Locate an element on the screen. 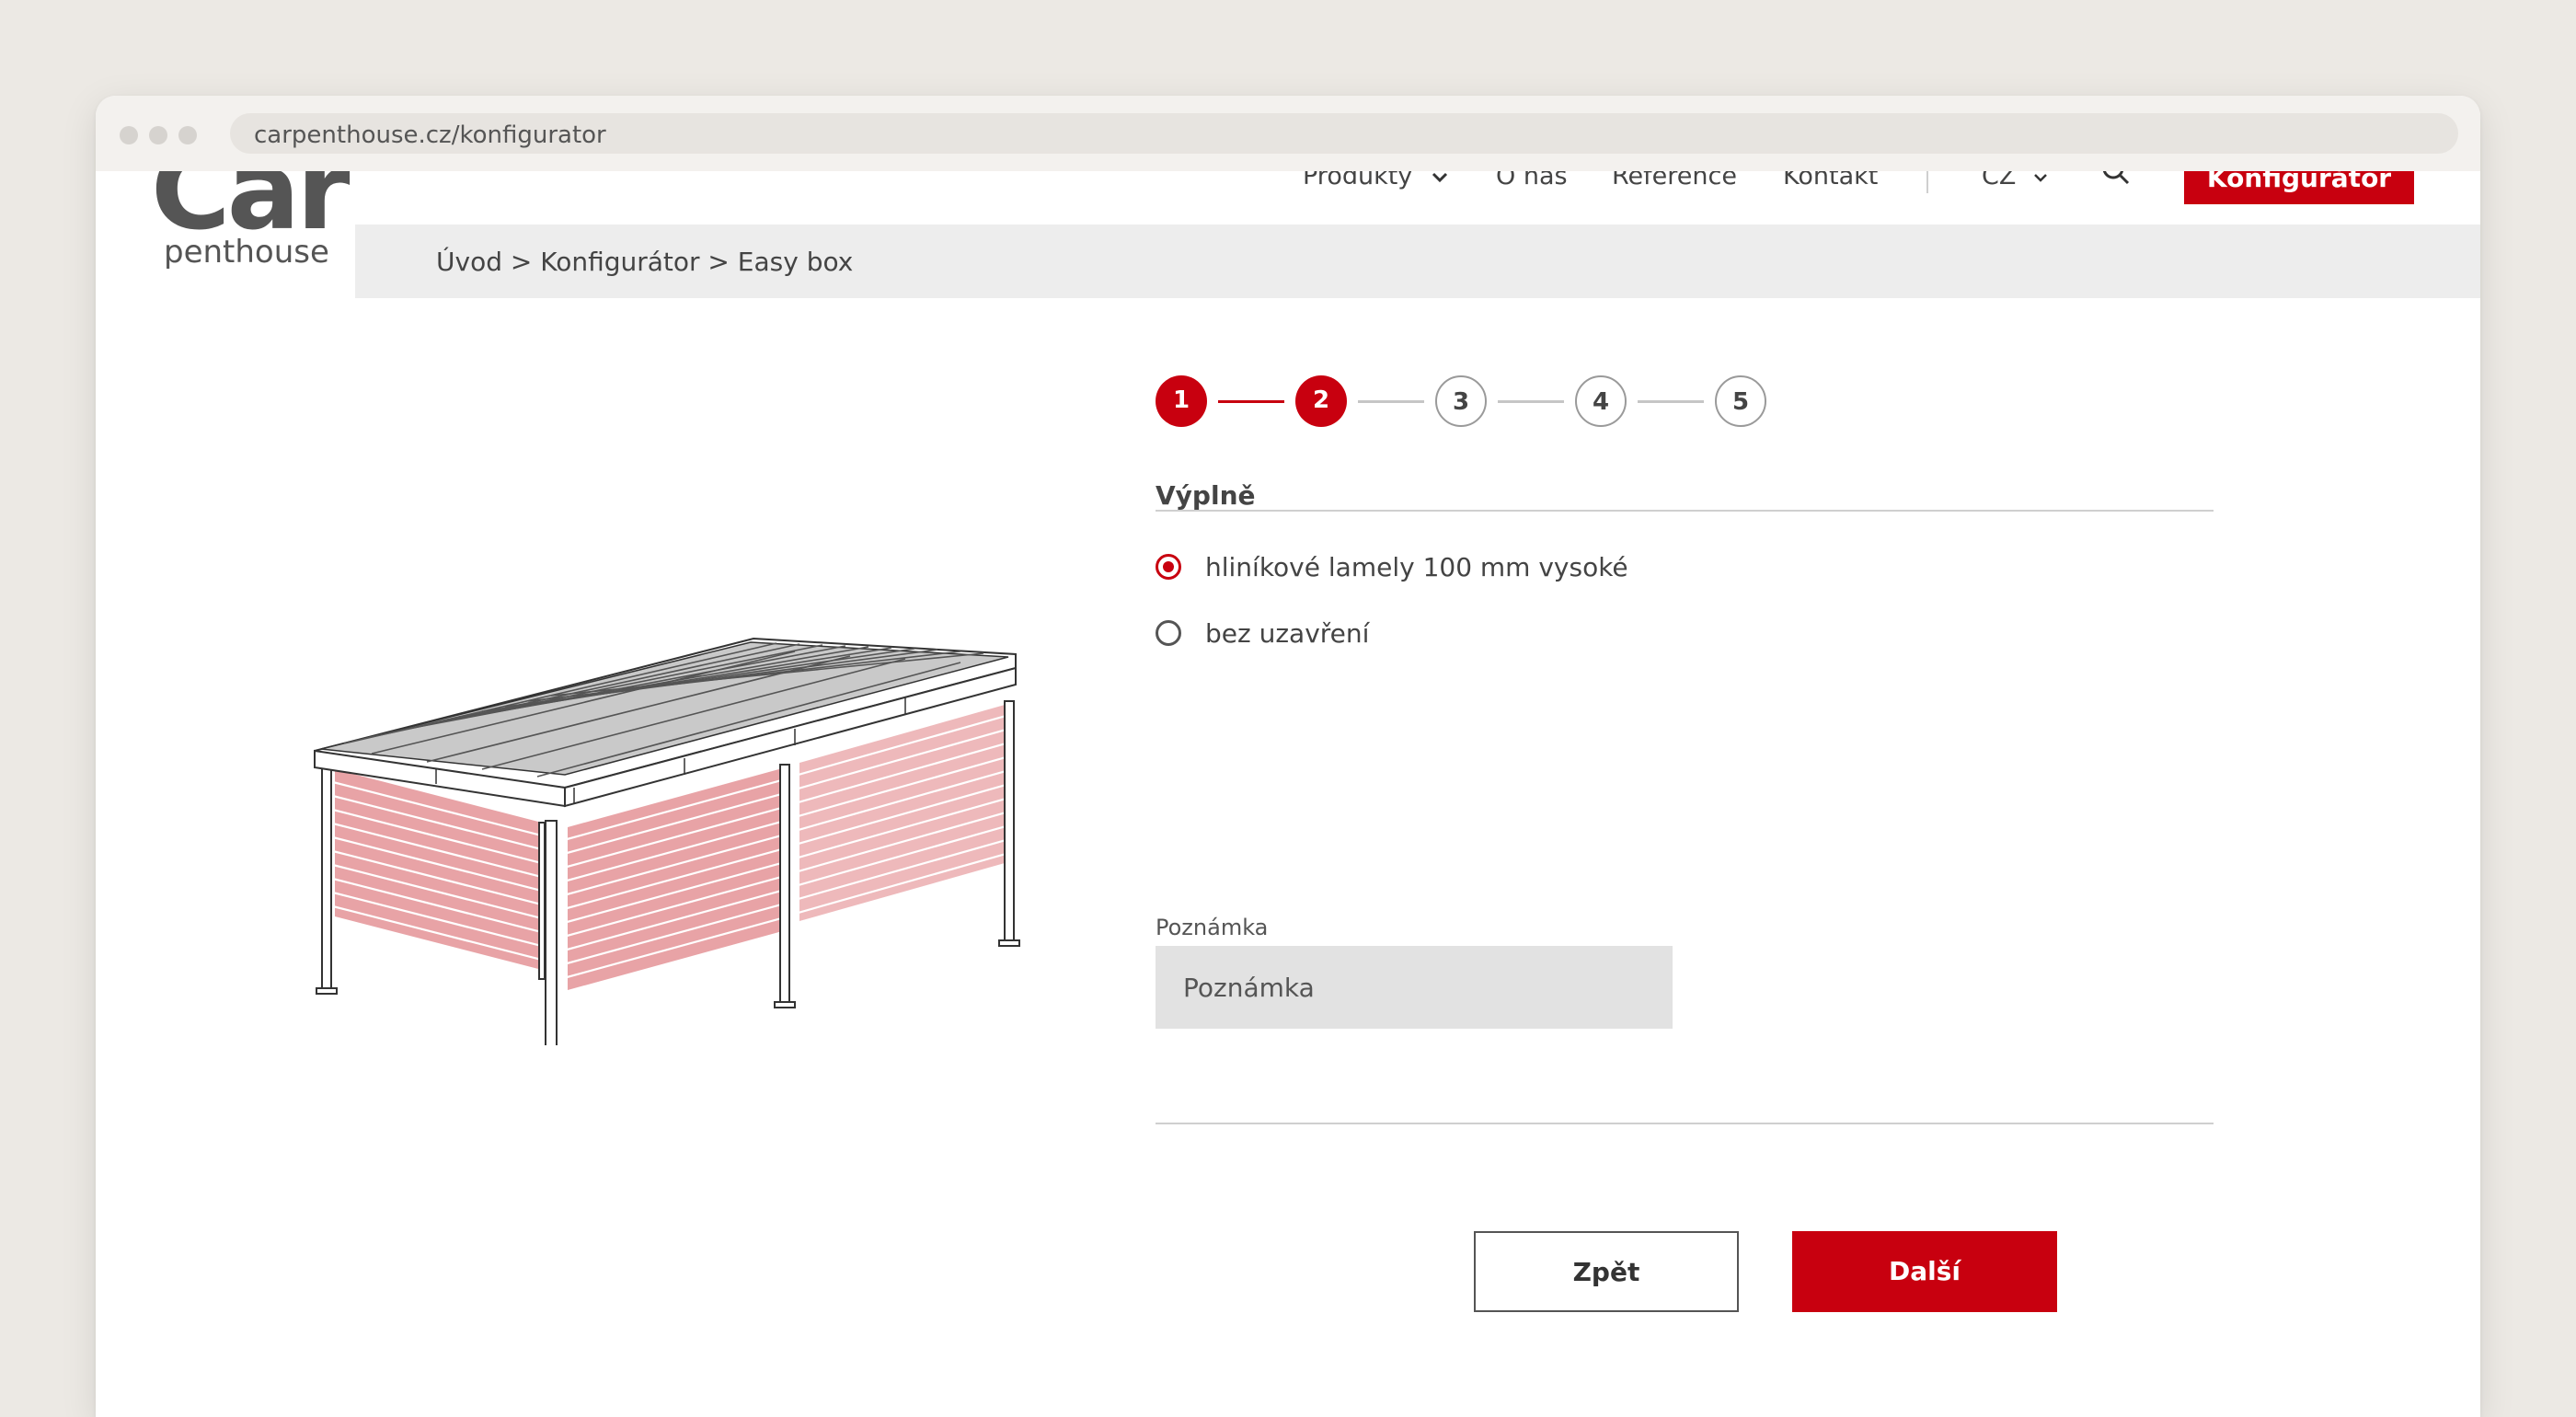  section-title: Výplně is located at coordinates (1206, 496).